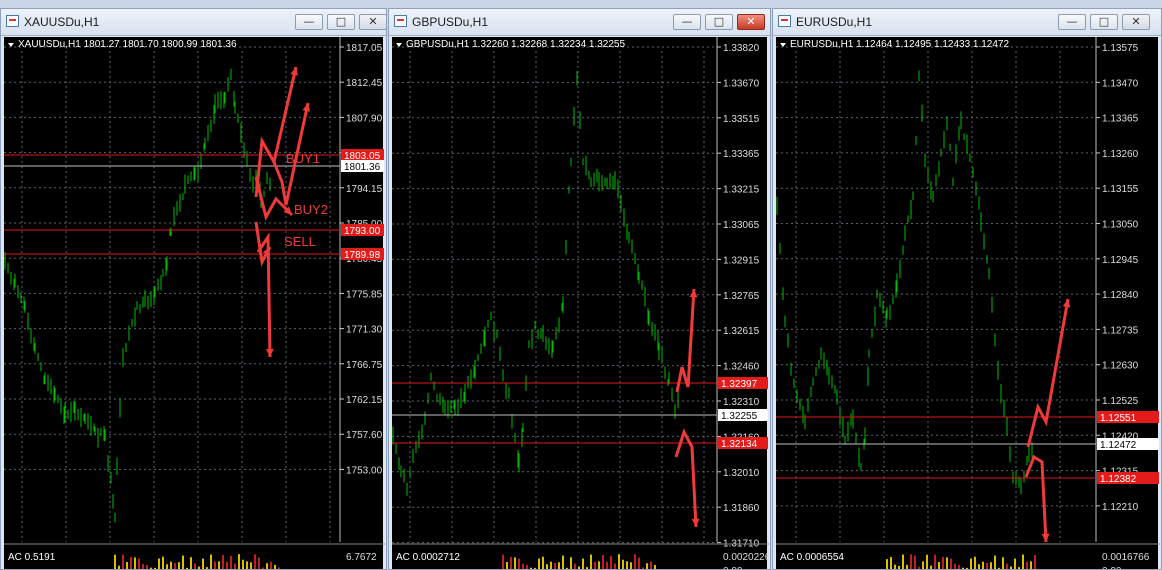 The width and height of the screenshot is (1162, 570). Describe the element at coordinates (834, 22) in the screenshot. I see `window-title: EURUSDu,H1` at that location.